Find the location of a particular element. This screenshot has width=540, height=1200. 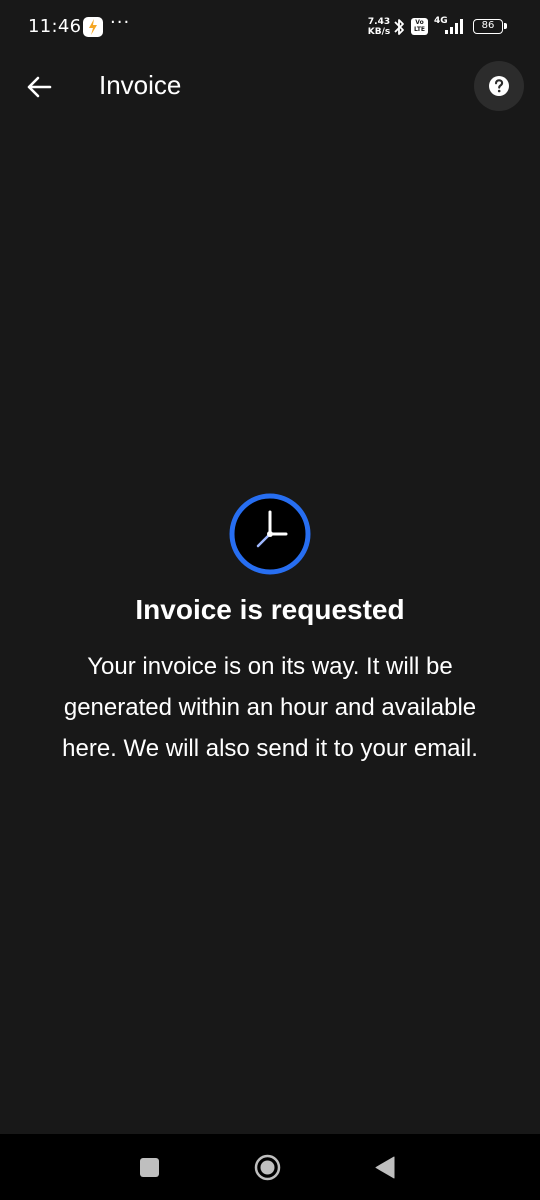

bluetooth-icon is located at coordinates (399, 29).